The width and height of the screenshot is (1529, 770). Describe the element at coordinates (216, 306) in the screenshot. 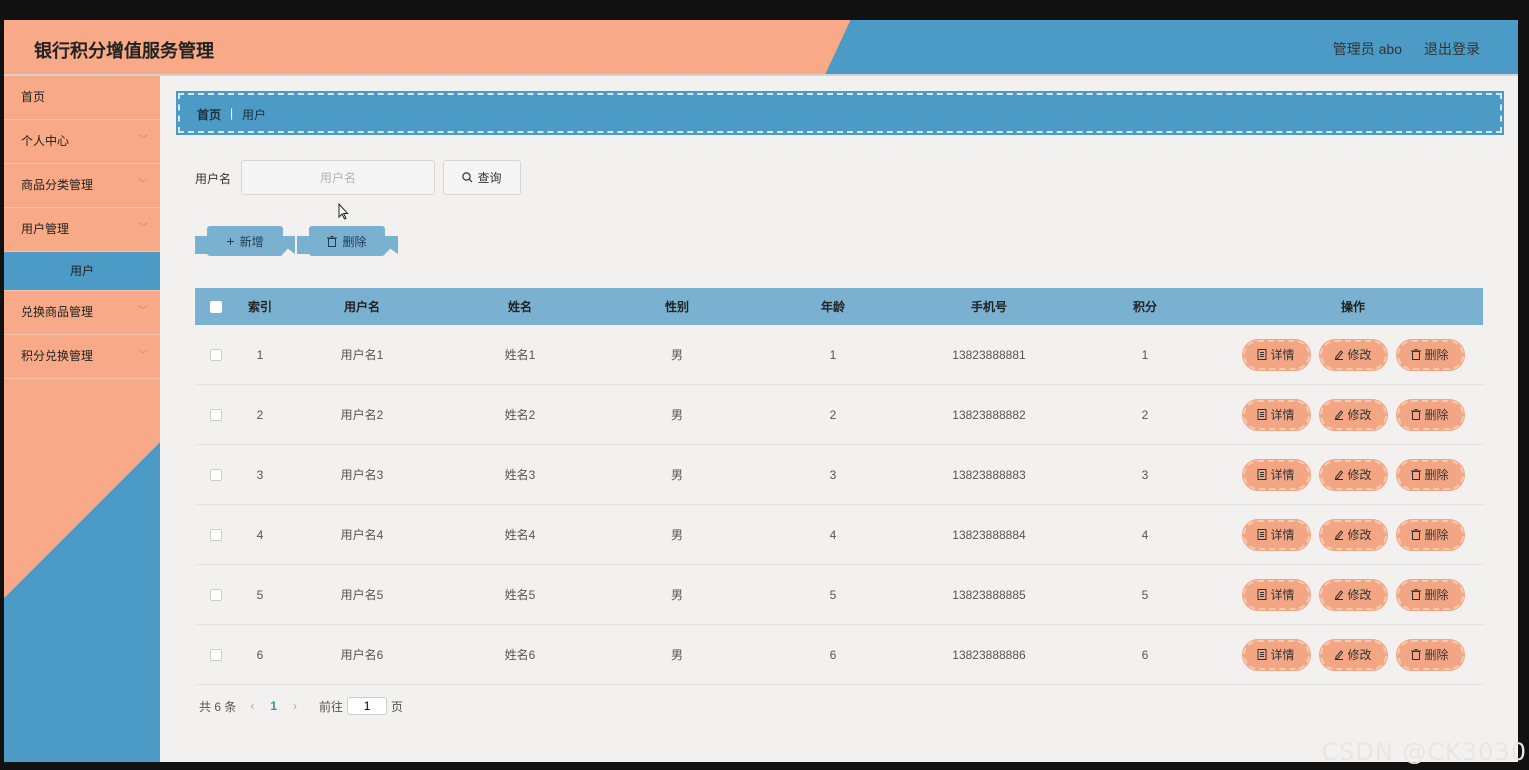

I see `select-all-checkbox` at that location.